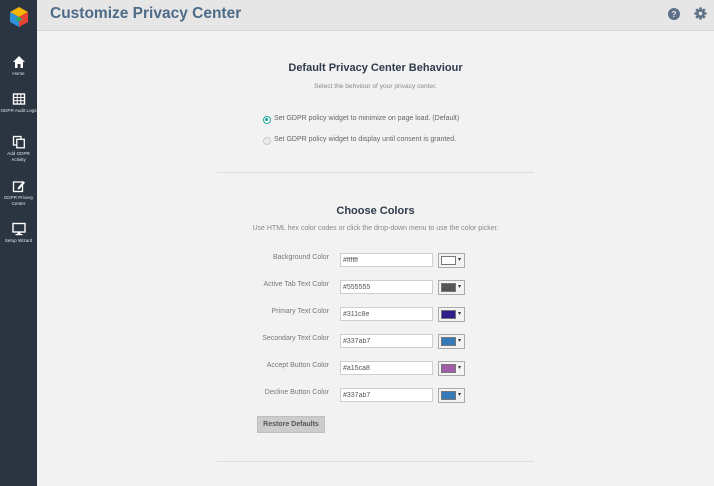  I want to click on sidebar-item-label: GDPR Privacy Center, so click(18, 200).